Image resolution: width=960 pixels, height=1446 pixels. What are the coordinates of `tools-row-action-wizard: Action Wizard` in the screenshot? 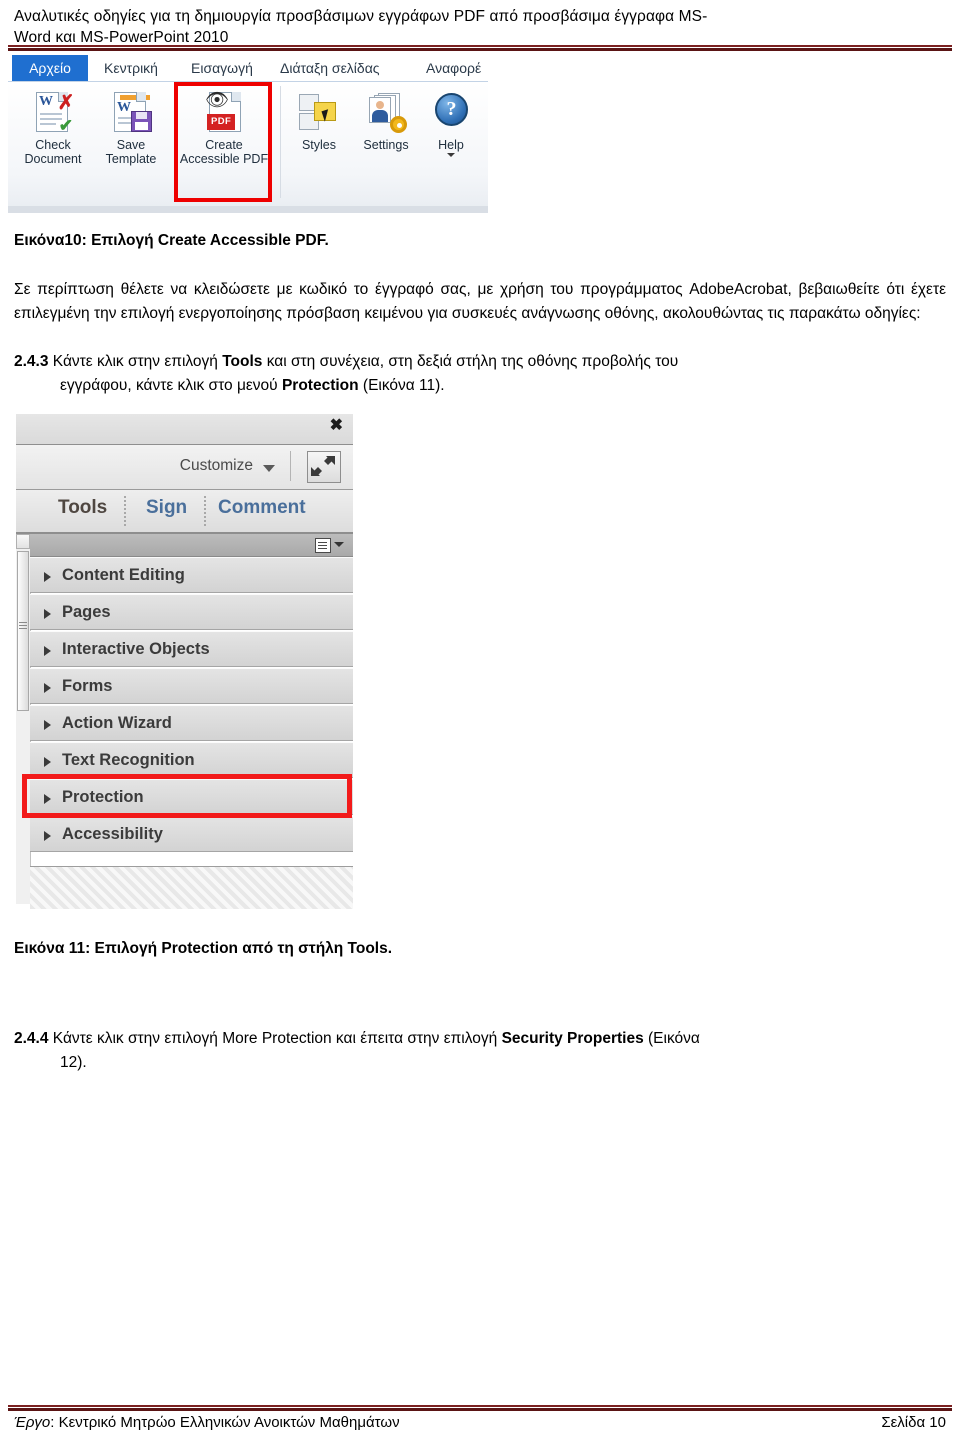 It's located at (191, 723).